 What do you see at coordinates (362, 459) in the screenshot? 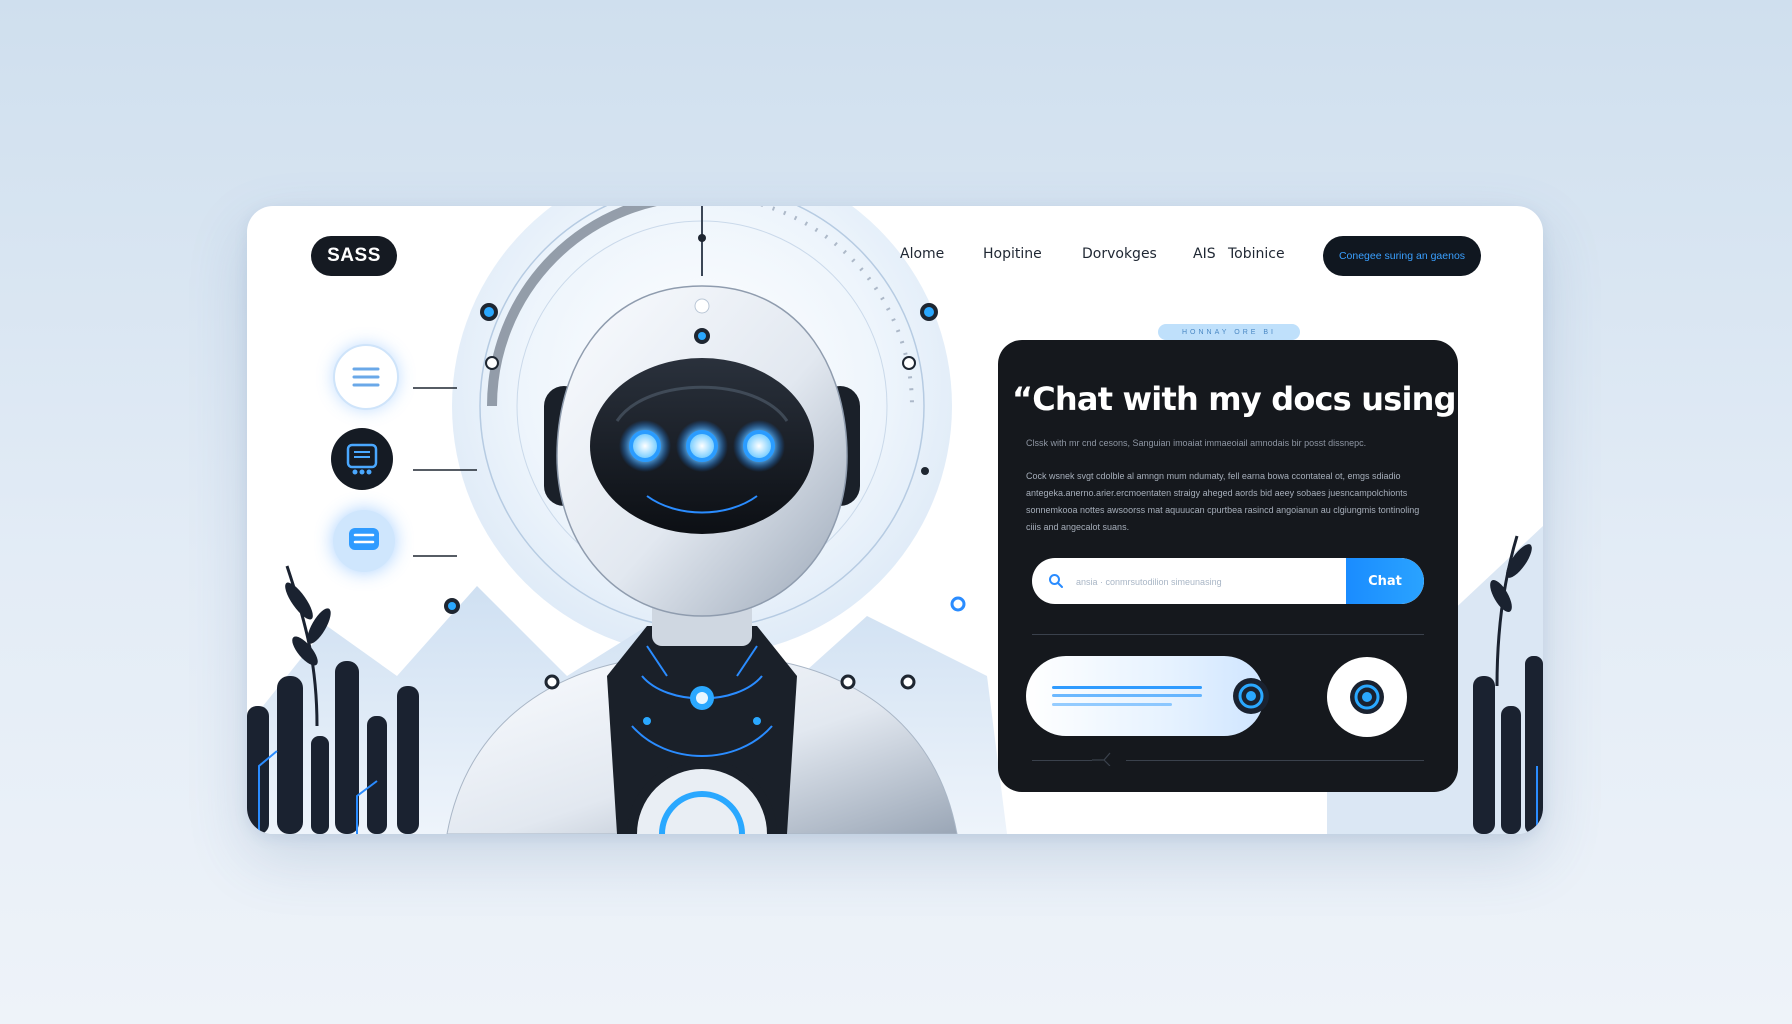
I see `chat-window-icon` at bounding box center [362, 459].